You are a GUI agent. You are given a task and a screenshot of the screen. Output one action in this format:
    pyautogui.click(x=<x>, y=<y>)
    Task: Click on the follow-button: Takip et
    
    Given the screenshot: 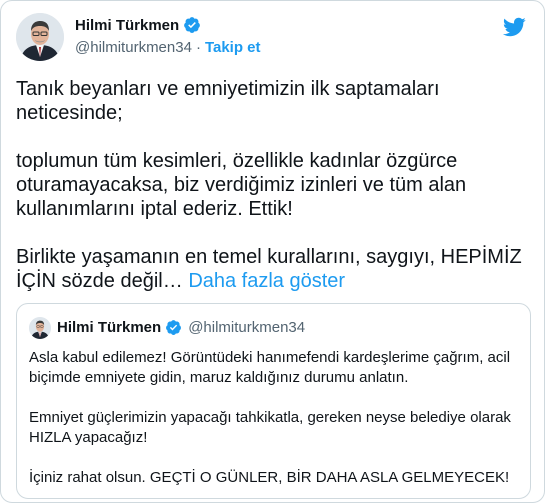 What is the action you would take?
    pyautogui.click(x=233, y=47)
    